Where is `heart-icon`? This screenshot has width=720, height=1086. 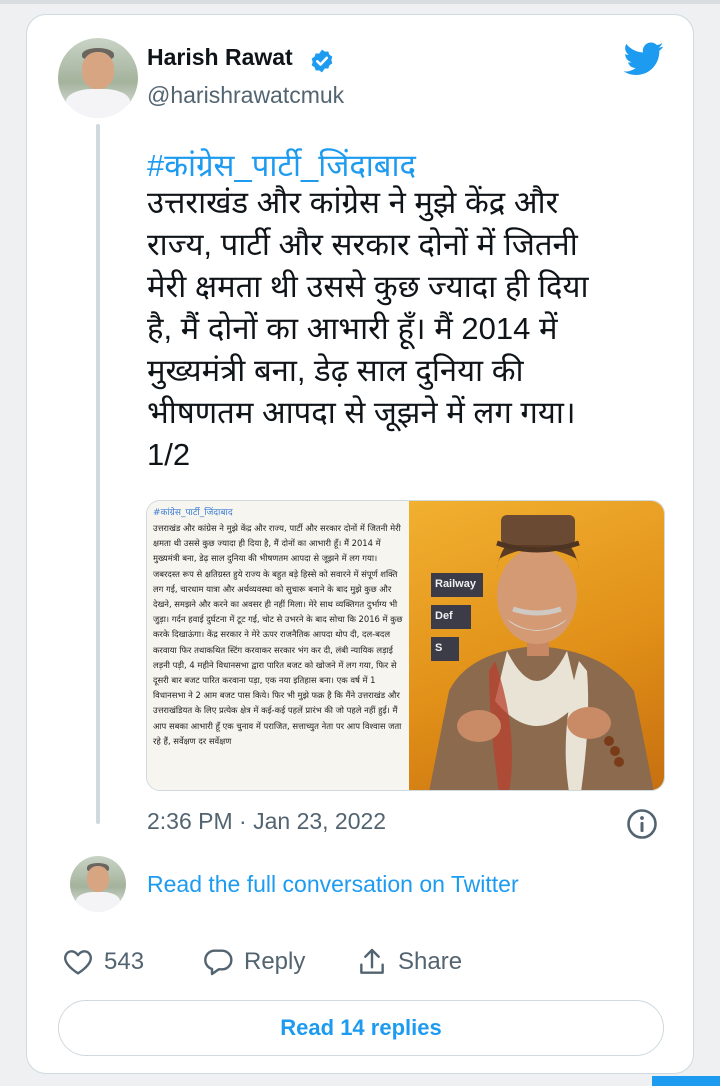
heart-icon is located at coordinates (78, 962).